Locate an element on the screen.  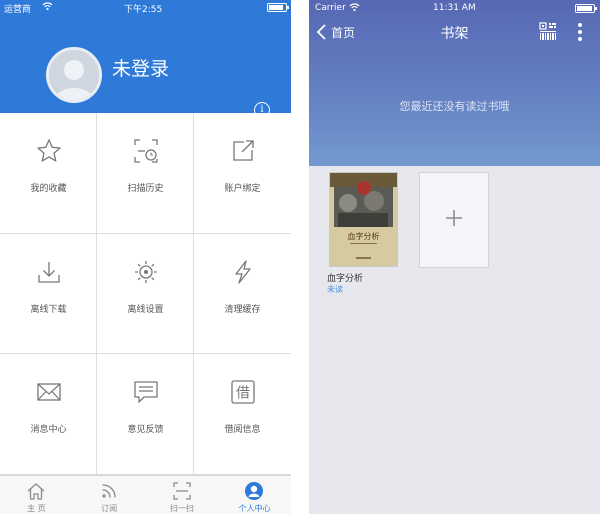
login-status-label: 未登录 is located at coordinates (140, 67).